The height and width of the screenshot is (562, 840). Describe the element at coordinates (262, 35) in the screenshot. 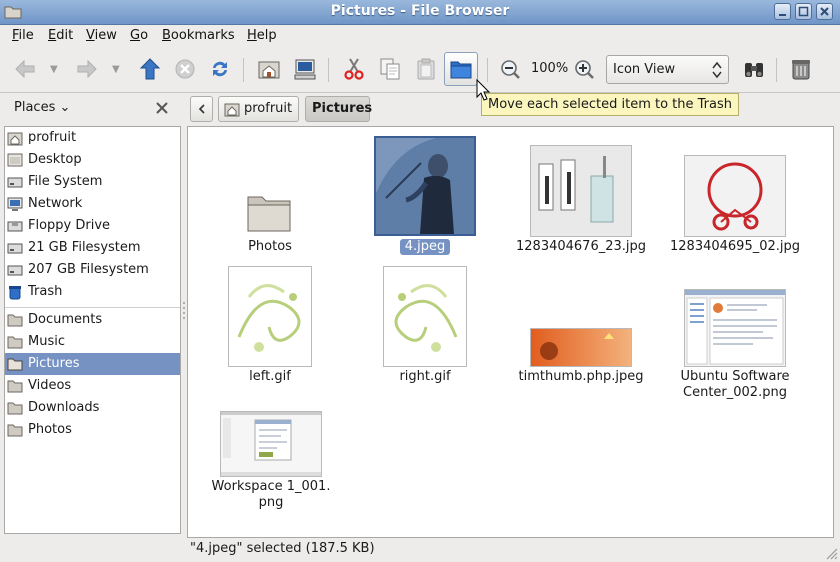

I see `menu-help: Help` at that location.